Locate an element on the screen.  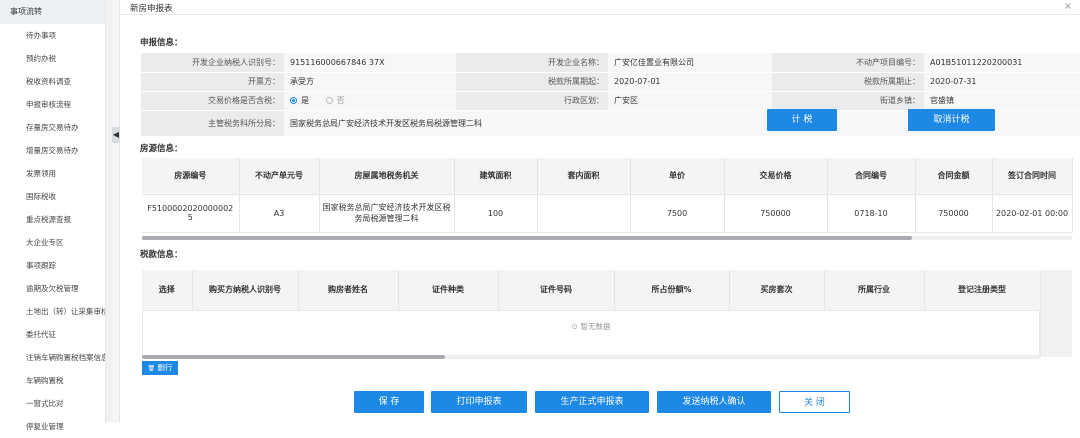
sidebar-item: 注销车辆购置税档案信息 is located at coordinates (52, 357).